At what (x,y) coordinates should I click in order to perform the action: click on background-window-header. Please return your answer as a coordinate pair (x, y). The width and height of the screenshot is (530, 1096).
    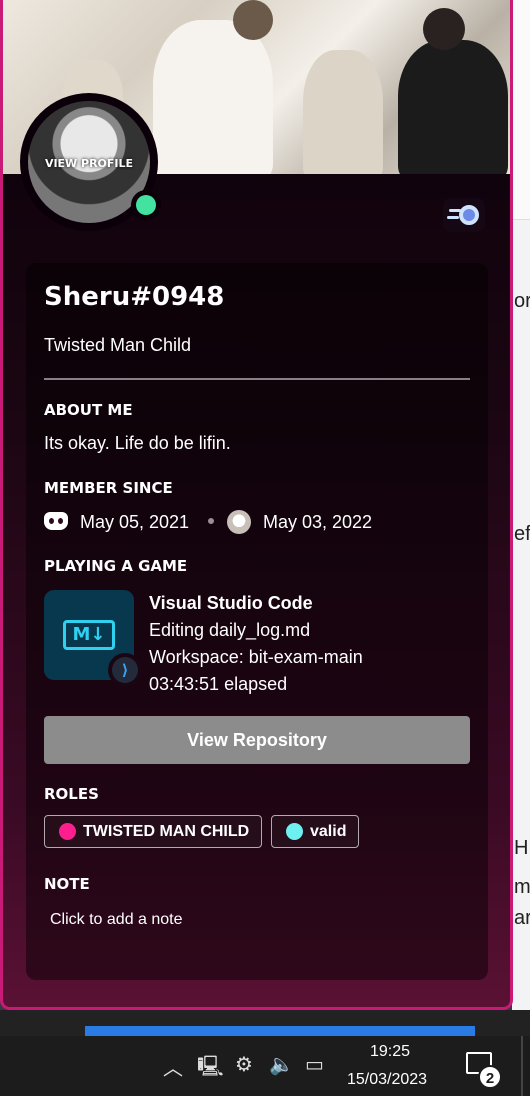
    Looking at the image, I should click on (521, 110).